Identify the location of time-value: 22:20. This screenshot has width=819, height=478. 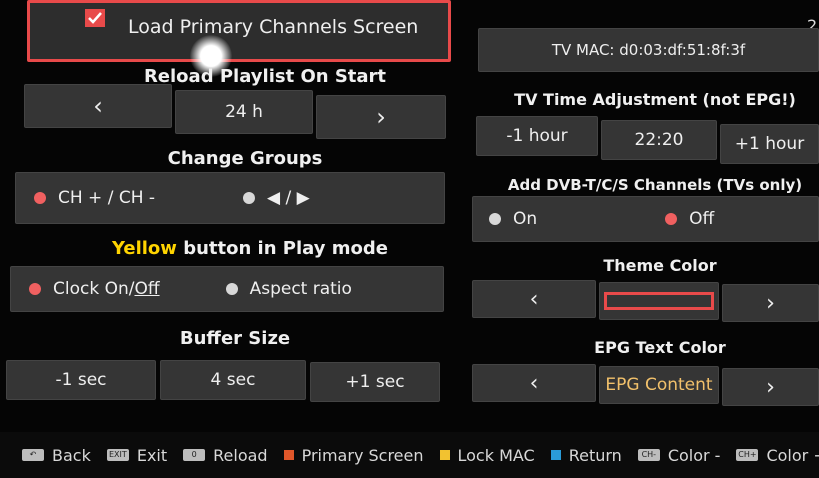
(659, 140).